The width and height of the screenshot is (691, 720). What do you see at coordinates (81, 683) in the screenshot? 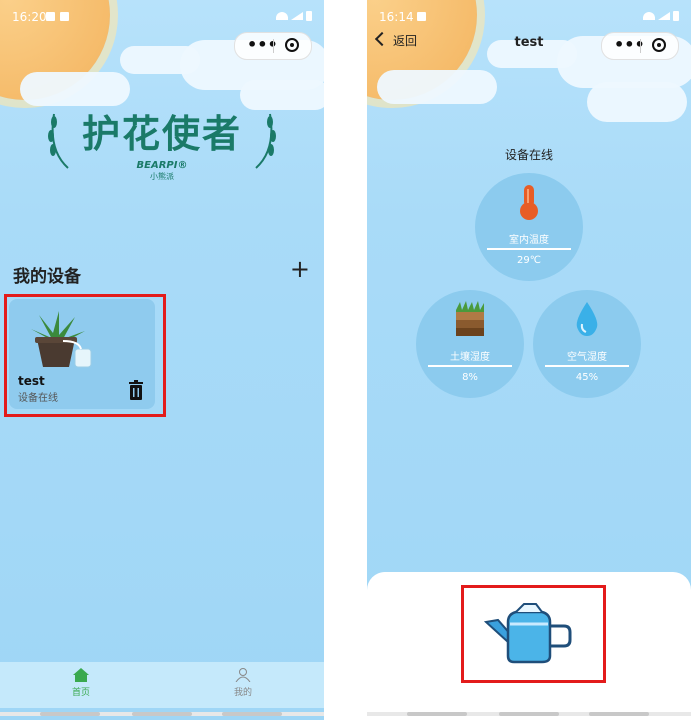
I see `tab-home: 首页` at bounding box center [81, 683].